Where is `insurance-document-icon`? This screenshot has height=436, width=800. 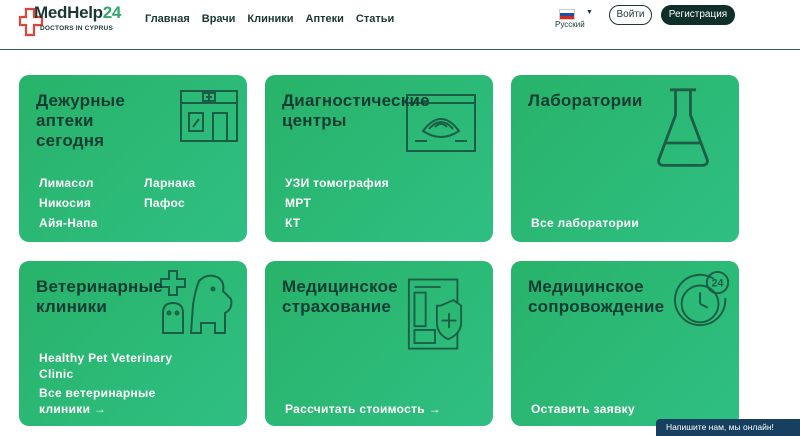
insurance-document-icon is located at coordinates (435, 314).